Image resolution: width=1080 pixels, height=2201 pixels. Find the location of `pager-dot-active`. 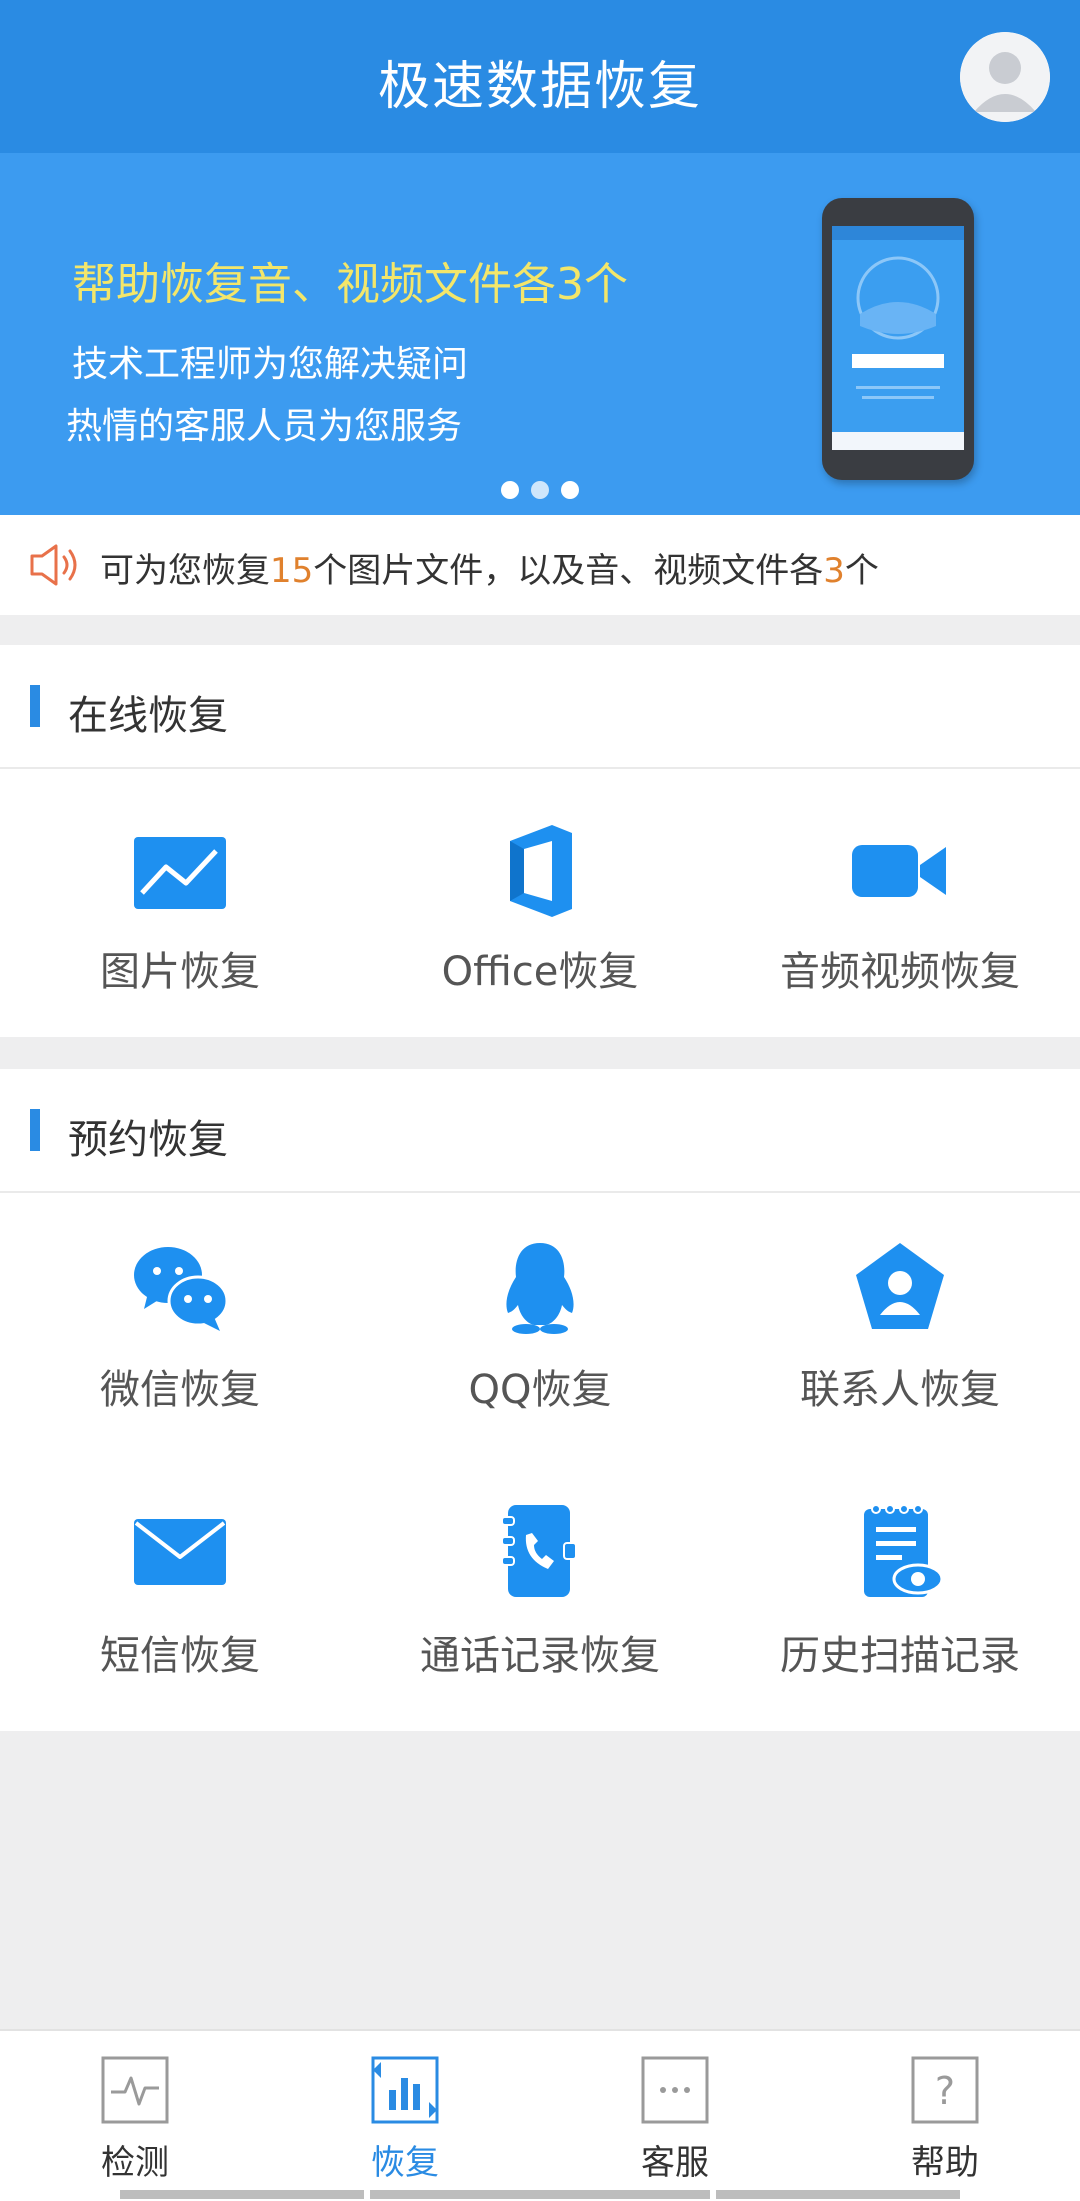

pager-dot-active is located at coordinates (540, 490).